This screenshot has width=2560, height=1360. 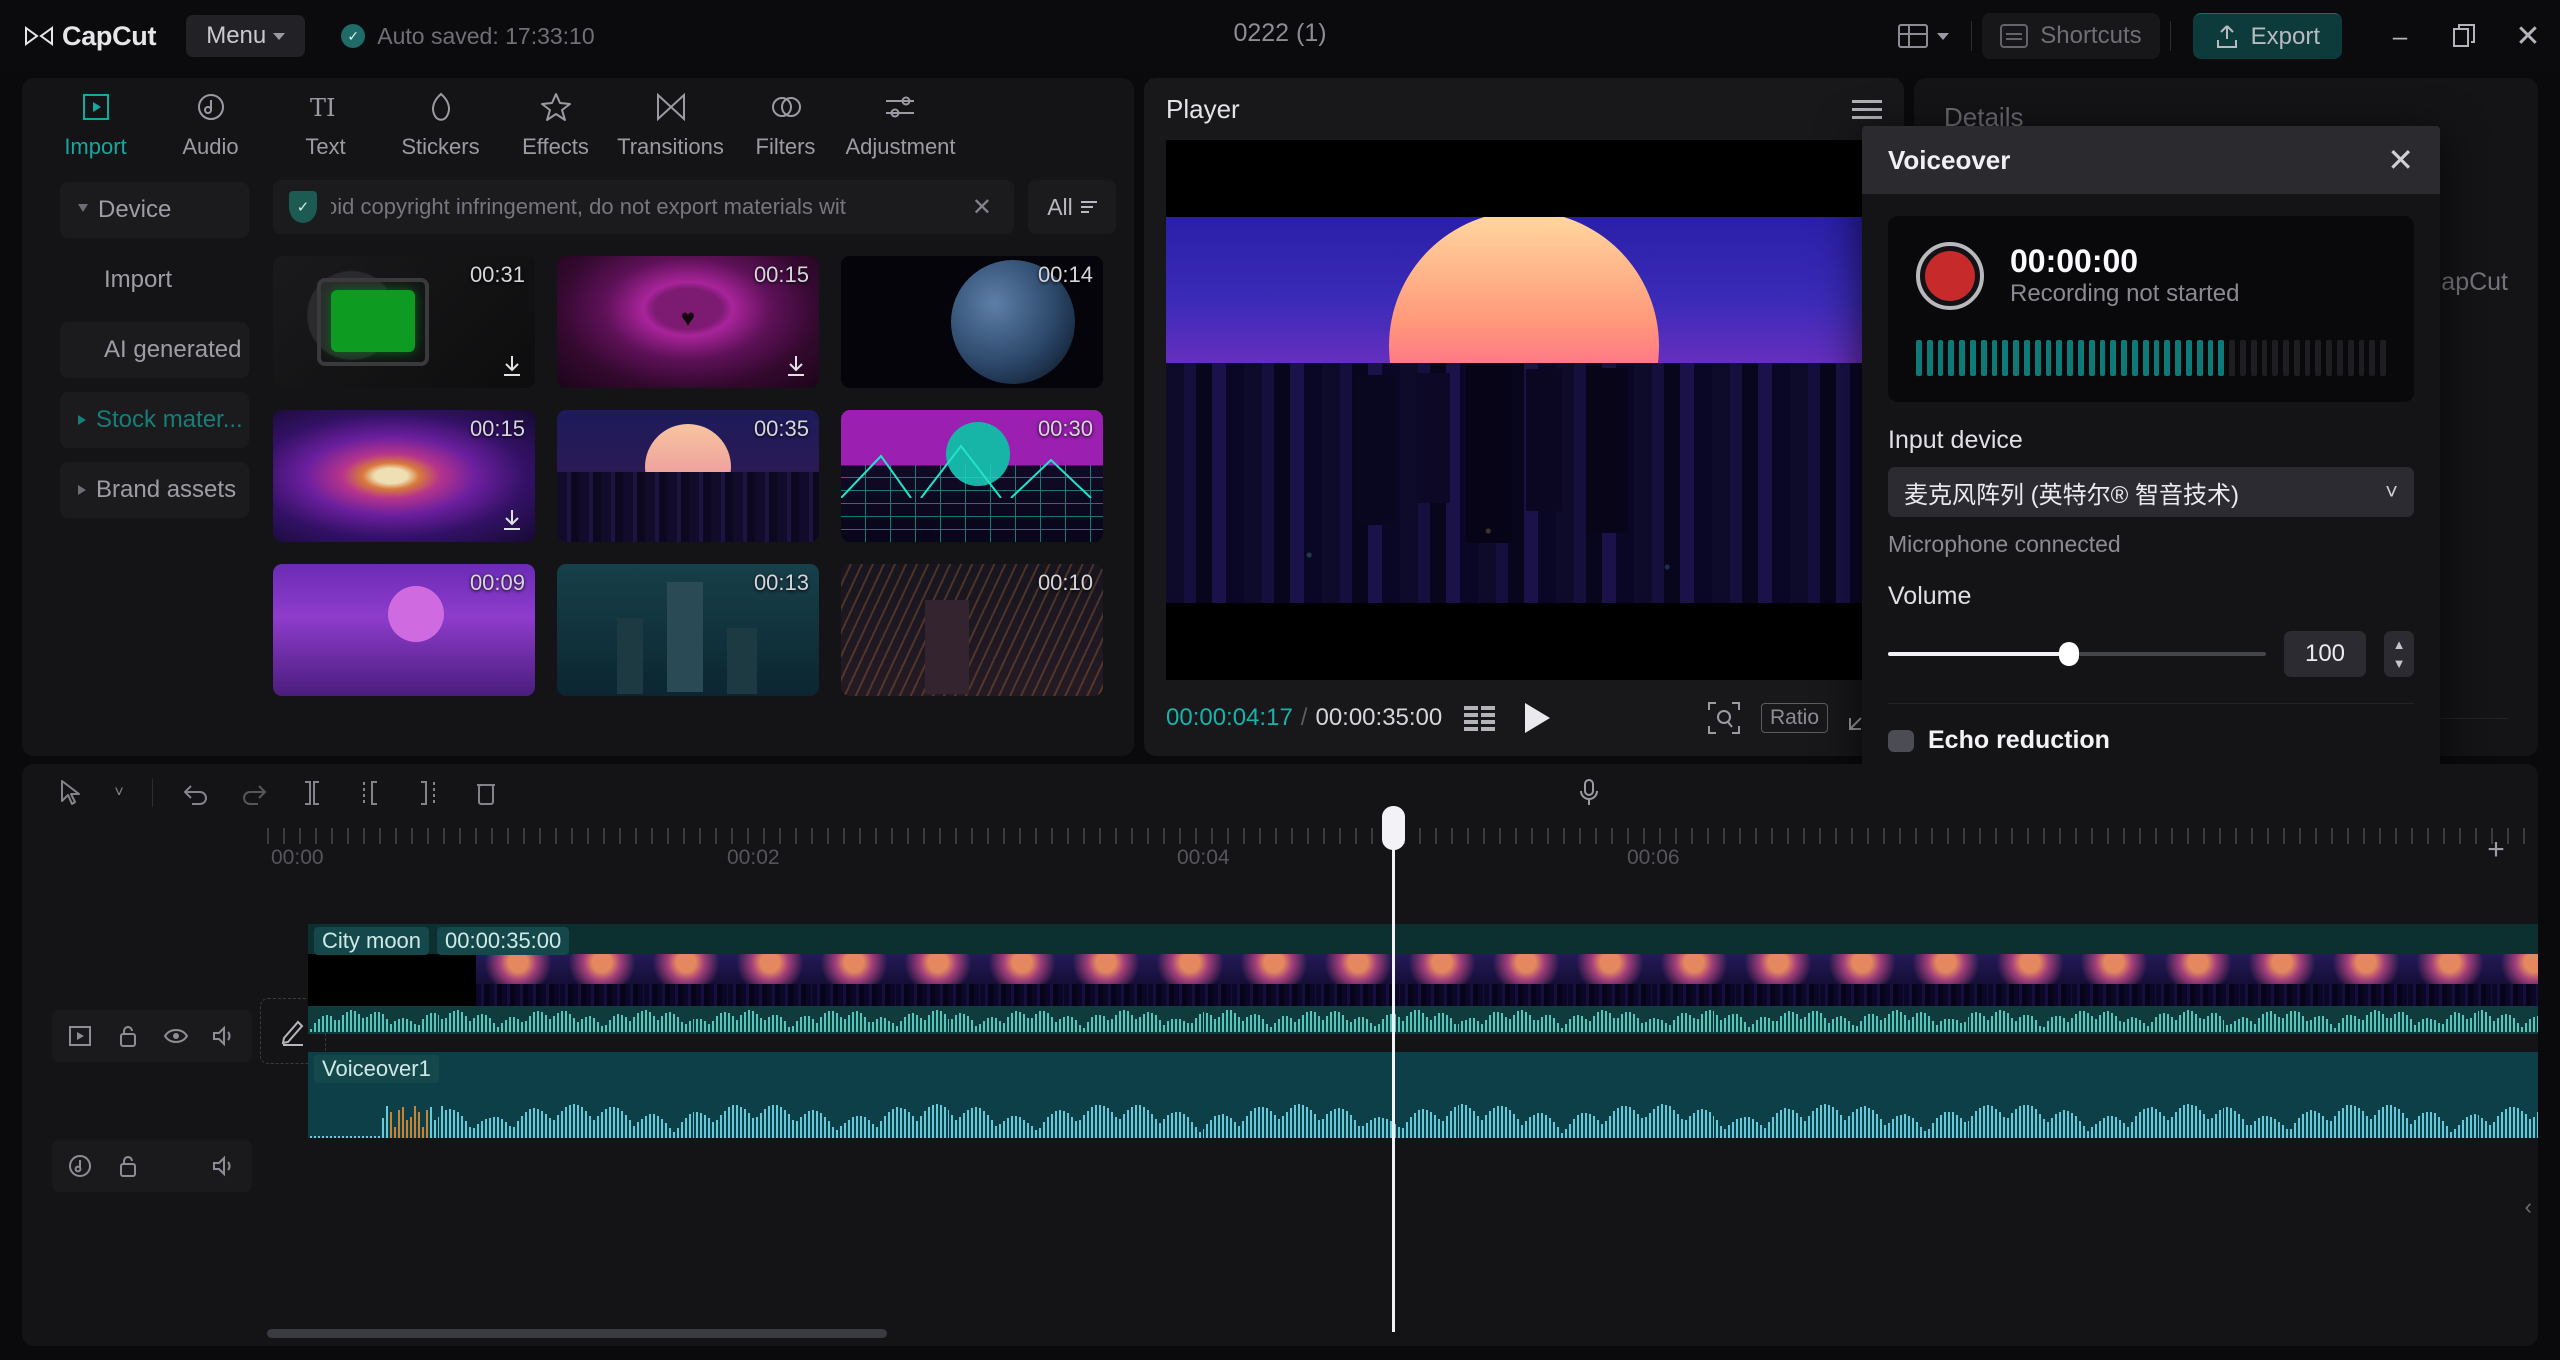 What do you see at coordinates (2400, 36) in the screenshot?
I see `minimize-button: –` at bounding box center [2400, 36].